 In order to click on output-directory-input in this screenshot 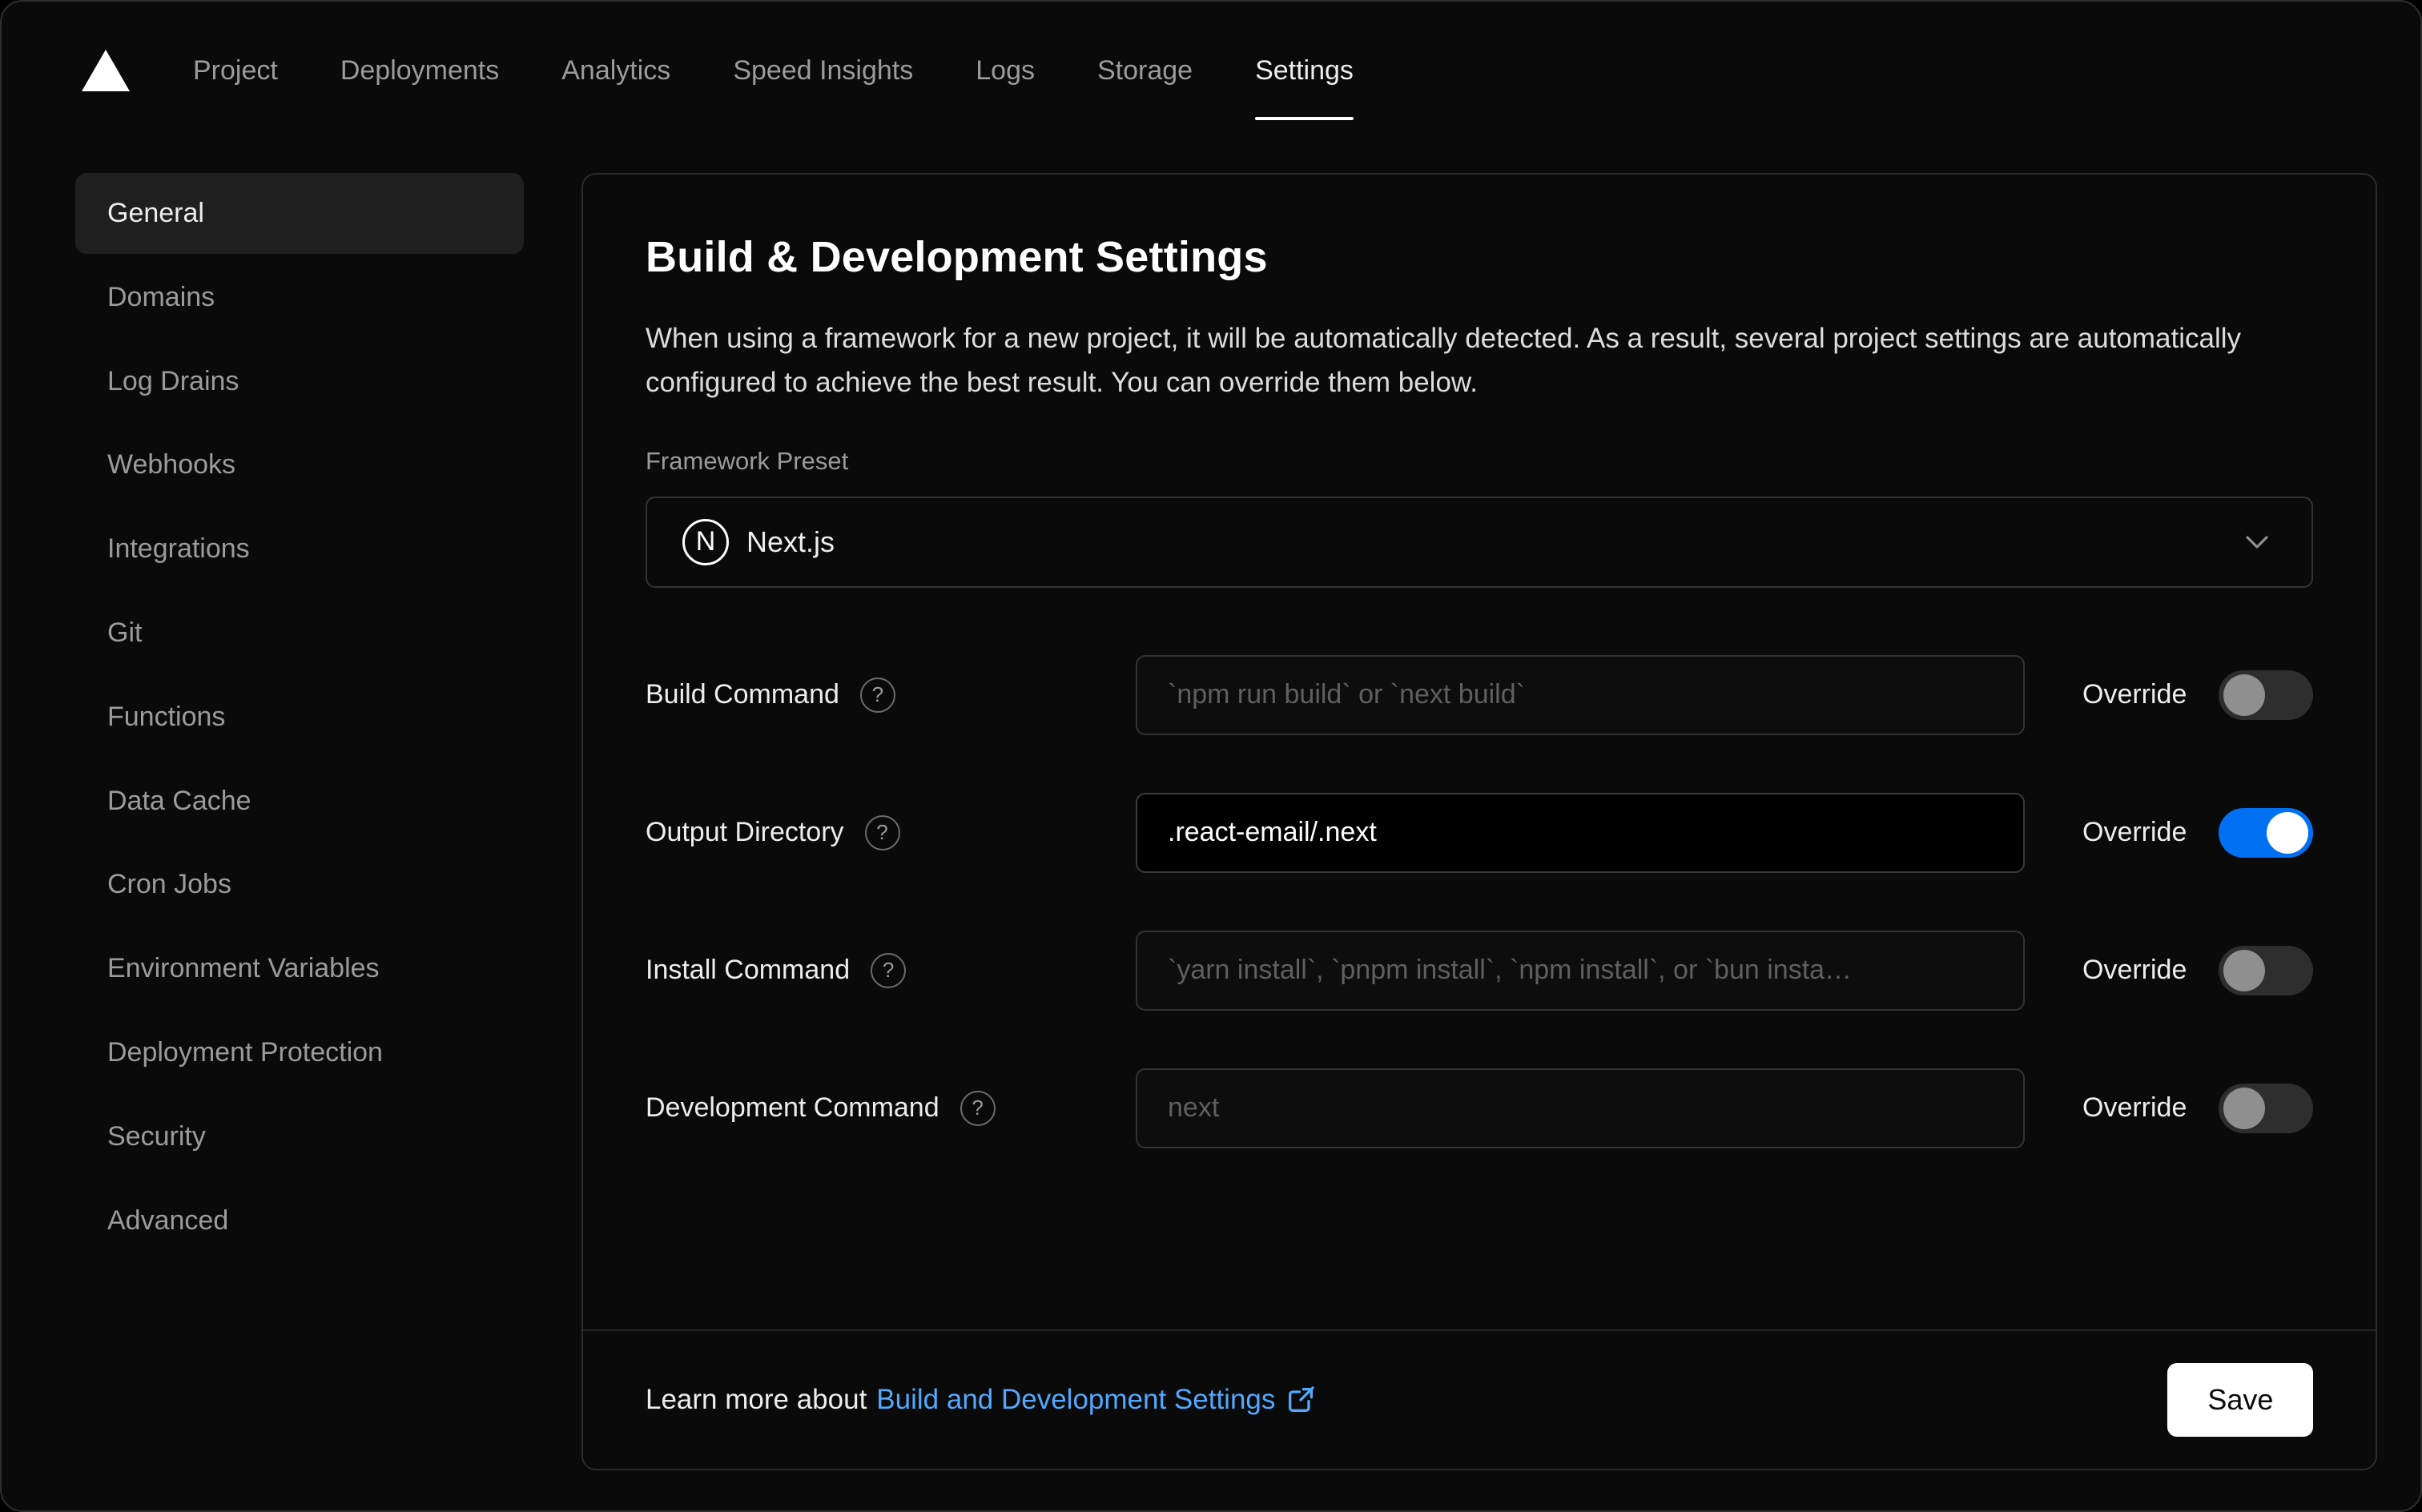, I will do `click(1580, 832)`.